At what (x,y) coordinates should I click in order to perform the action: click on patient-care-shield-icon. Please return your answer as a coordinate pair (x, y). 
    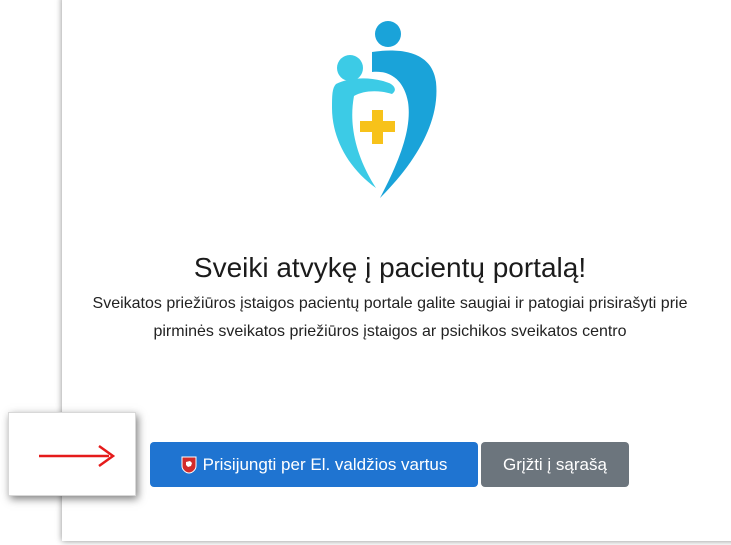
    Looking at the image, I should click on (384, 109).